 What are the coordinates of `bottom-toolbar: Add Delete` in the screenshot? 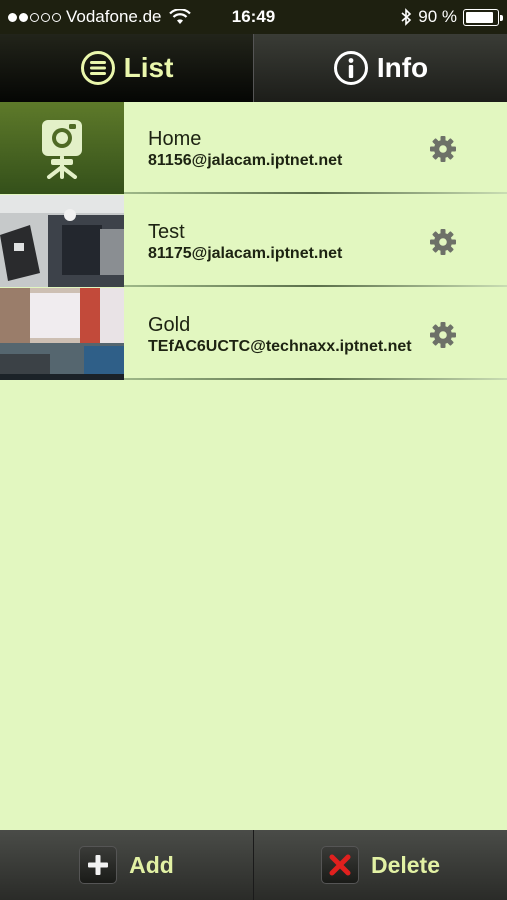 It's located at (253, 865).